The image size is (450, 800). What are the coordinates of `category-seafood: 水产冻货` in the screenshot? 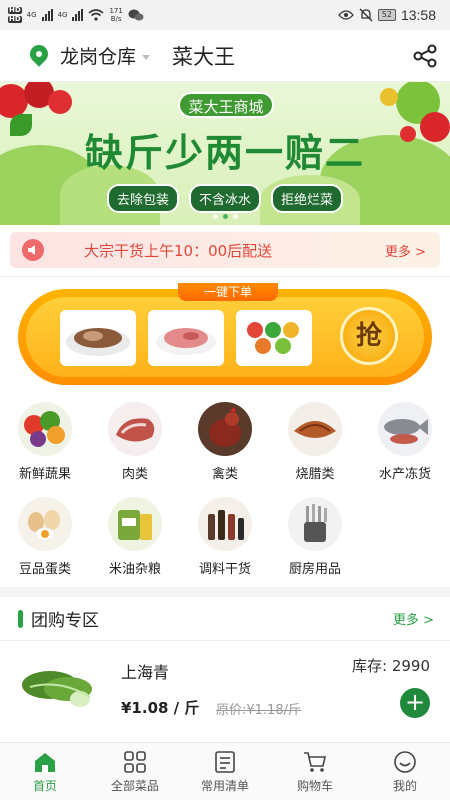 It's located at (405, 441).